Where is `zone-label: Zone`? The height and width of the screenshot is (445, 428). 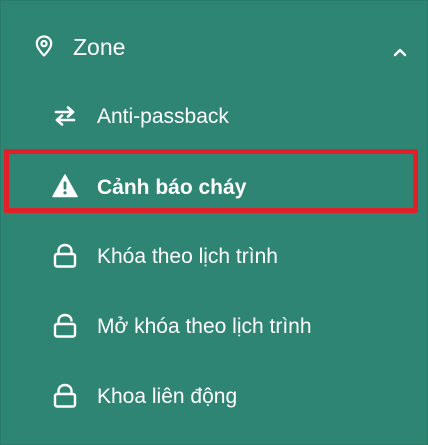 zone-label: Zone is located at coordinates (99, 47).